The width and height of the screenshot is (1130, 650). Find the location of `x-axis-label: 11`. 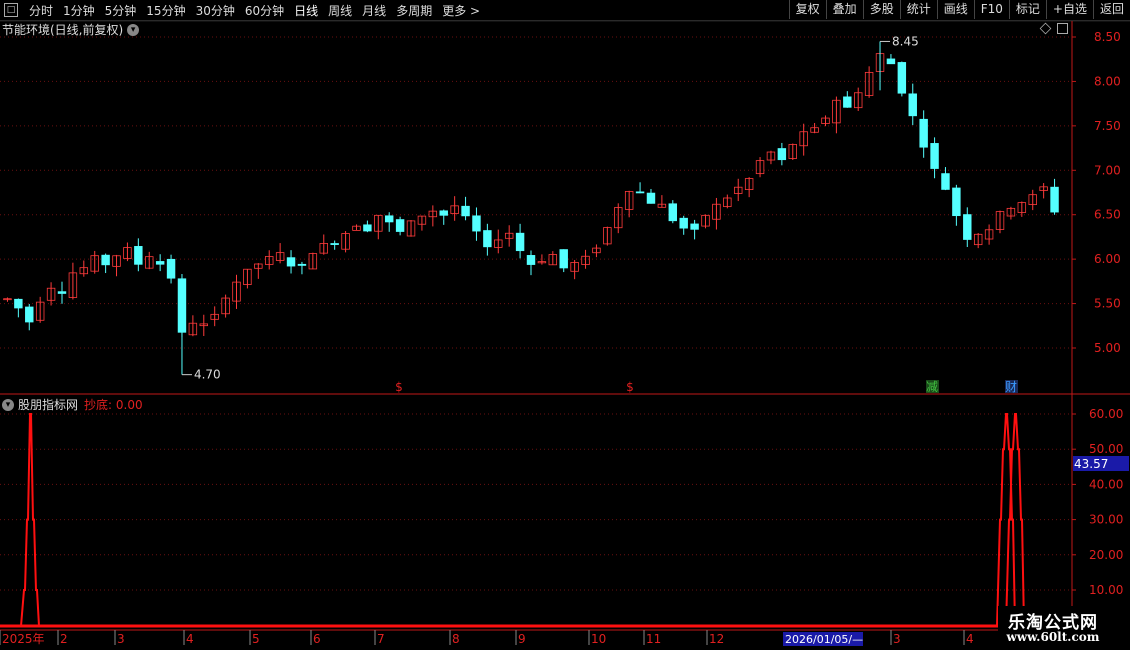

x-axis-label: 11 is located at coordinates (653, 639).